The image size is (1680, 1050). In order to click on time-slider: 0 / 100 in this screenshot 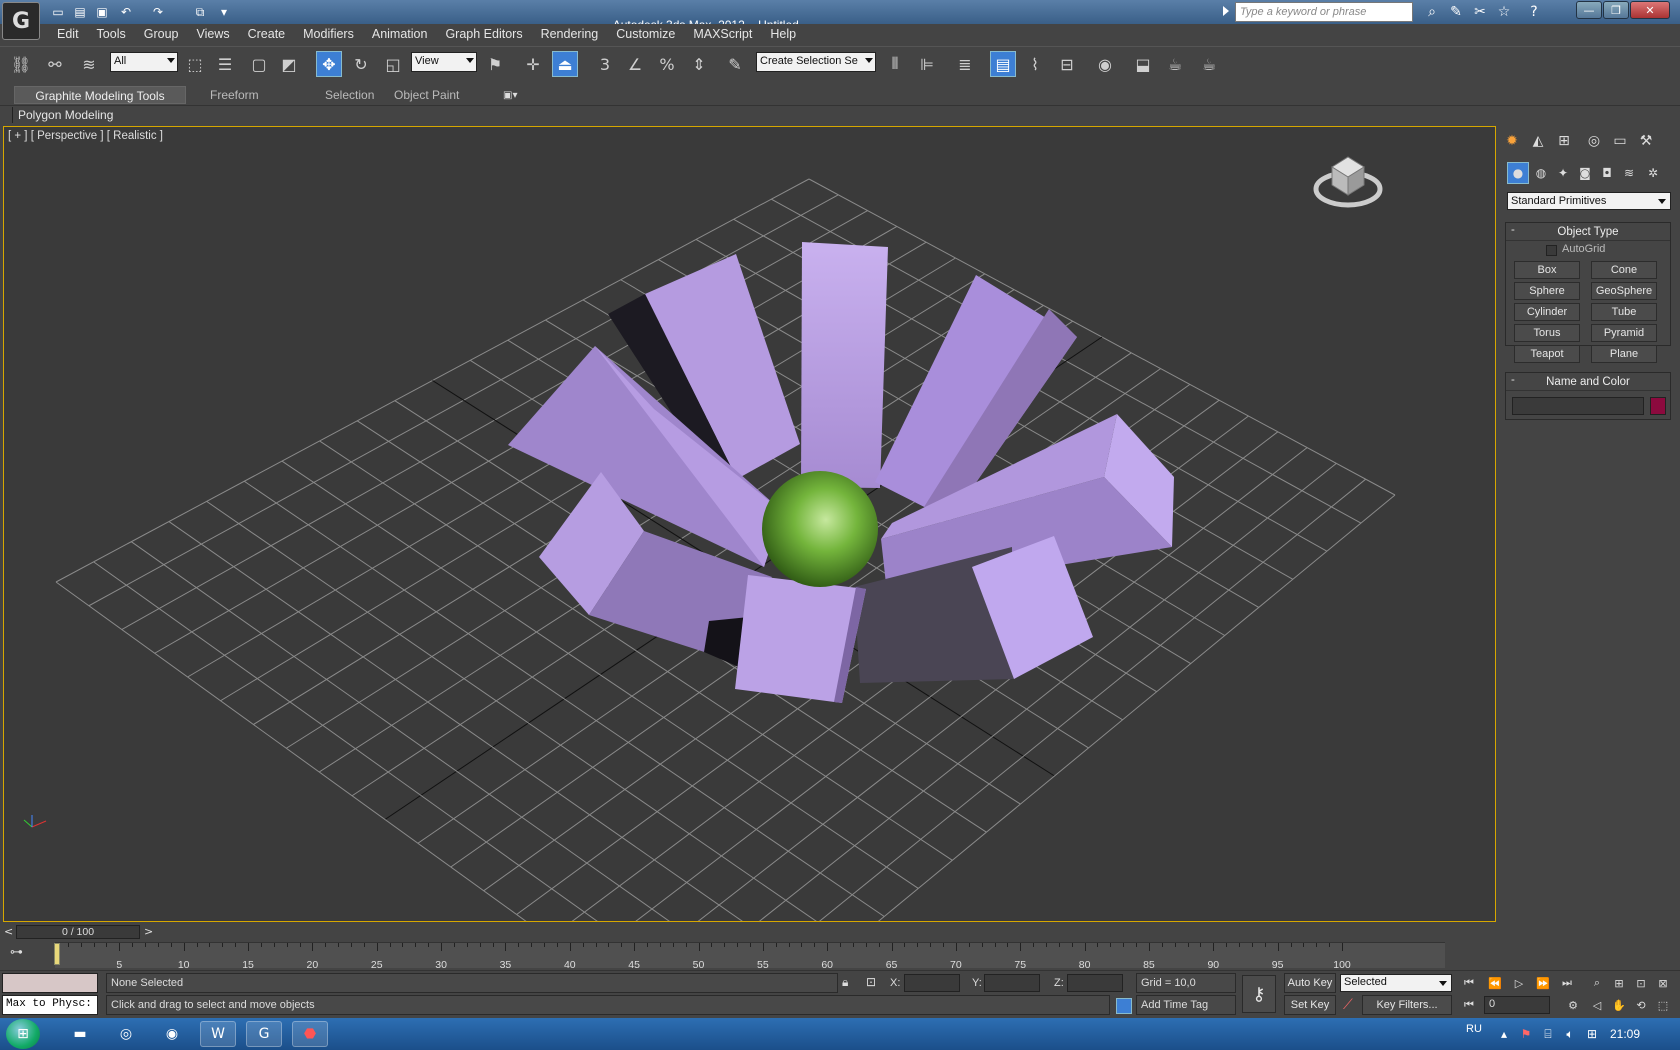, I will do `click(78, 932)`.